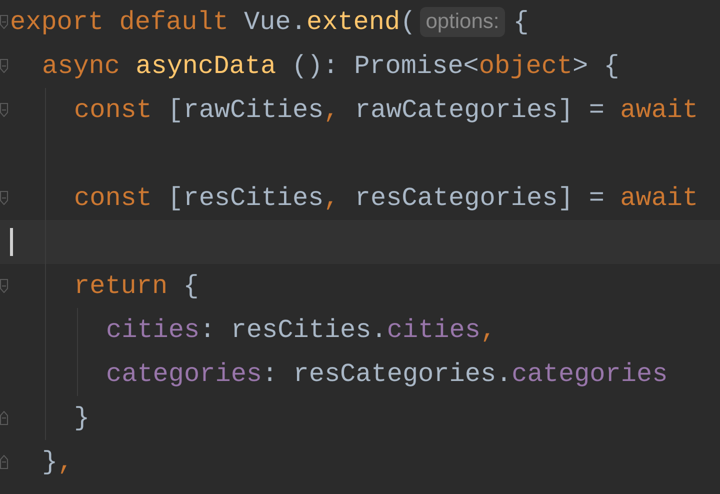 The image size is (720, 494). Describe the element at coordinates (521, 22) in the screenshot. I see `code-text: {` at that location.